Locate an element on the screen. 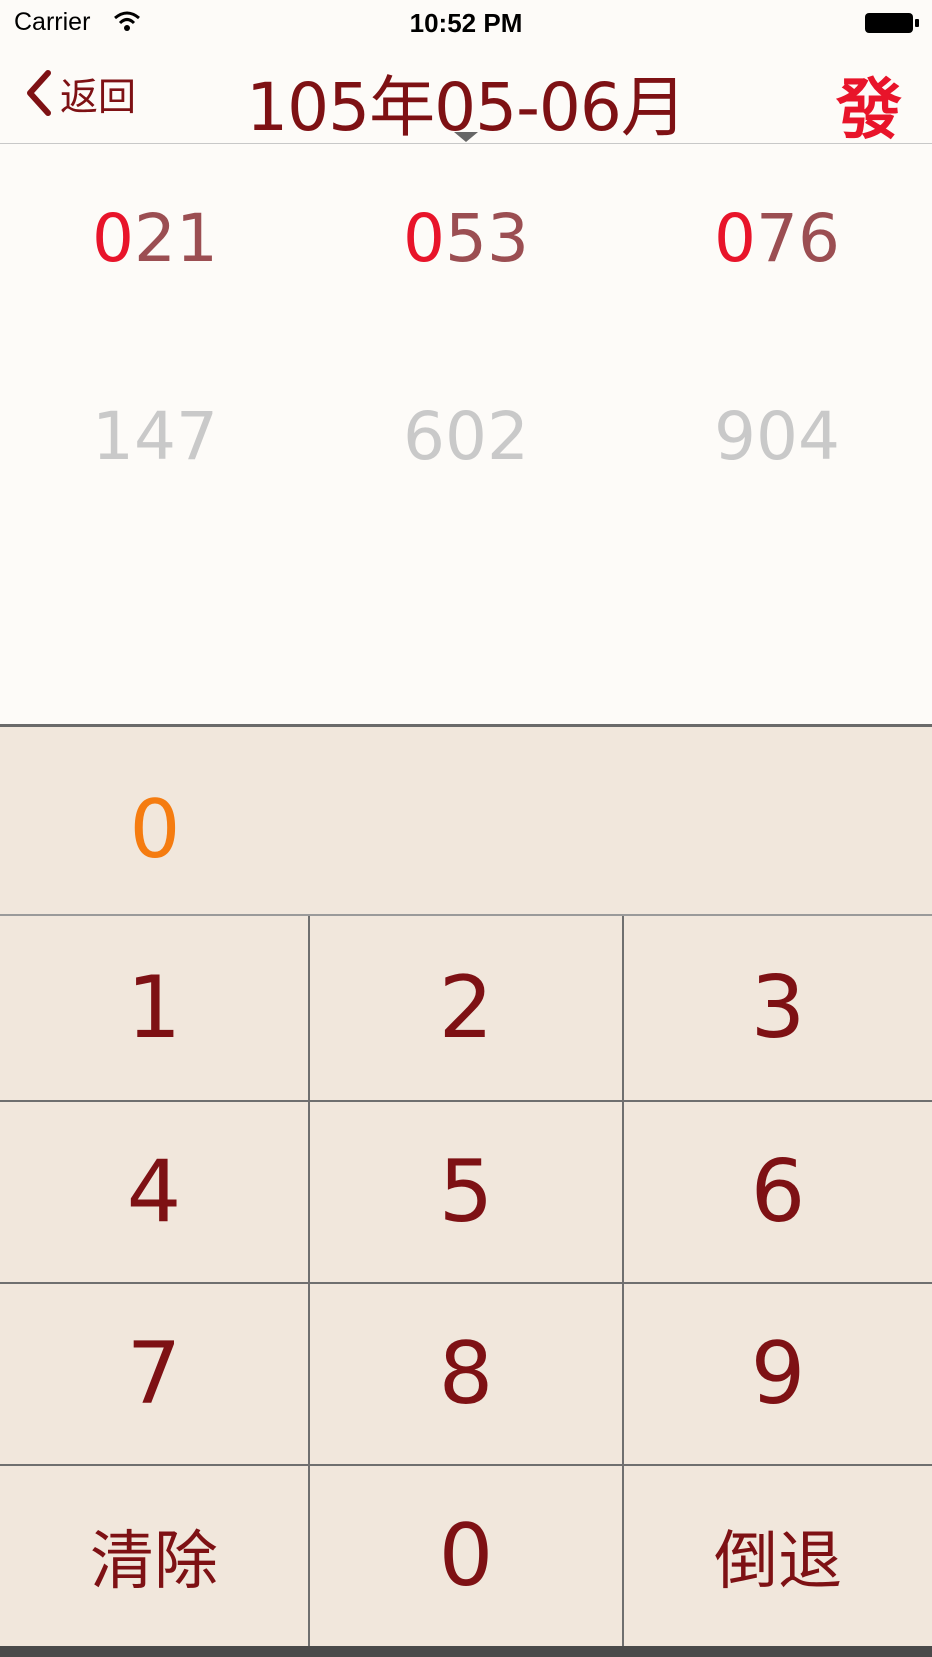 The height and width of the screenshot is (1657, 932). winning-numbers-row: 021 053 076 is located at coordinates (466, 238).